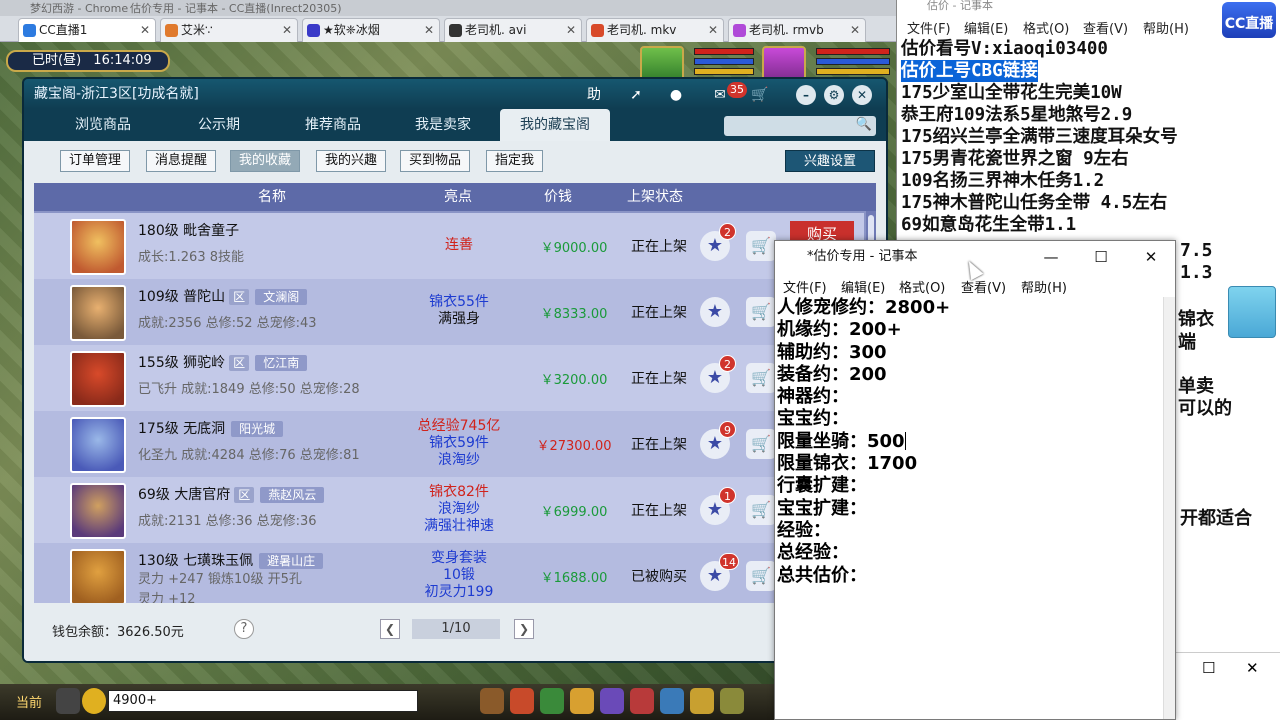 The image size is (1280, 720). I want to click on maximize-button: ☐, so click(1101, 257).